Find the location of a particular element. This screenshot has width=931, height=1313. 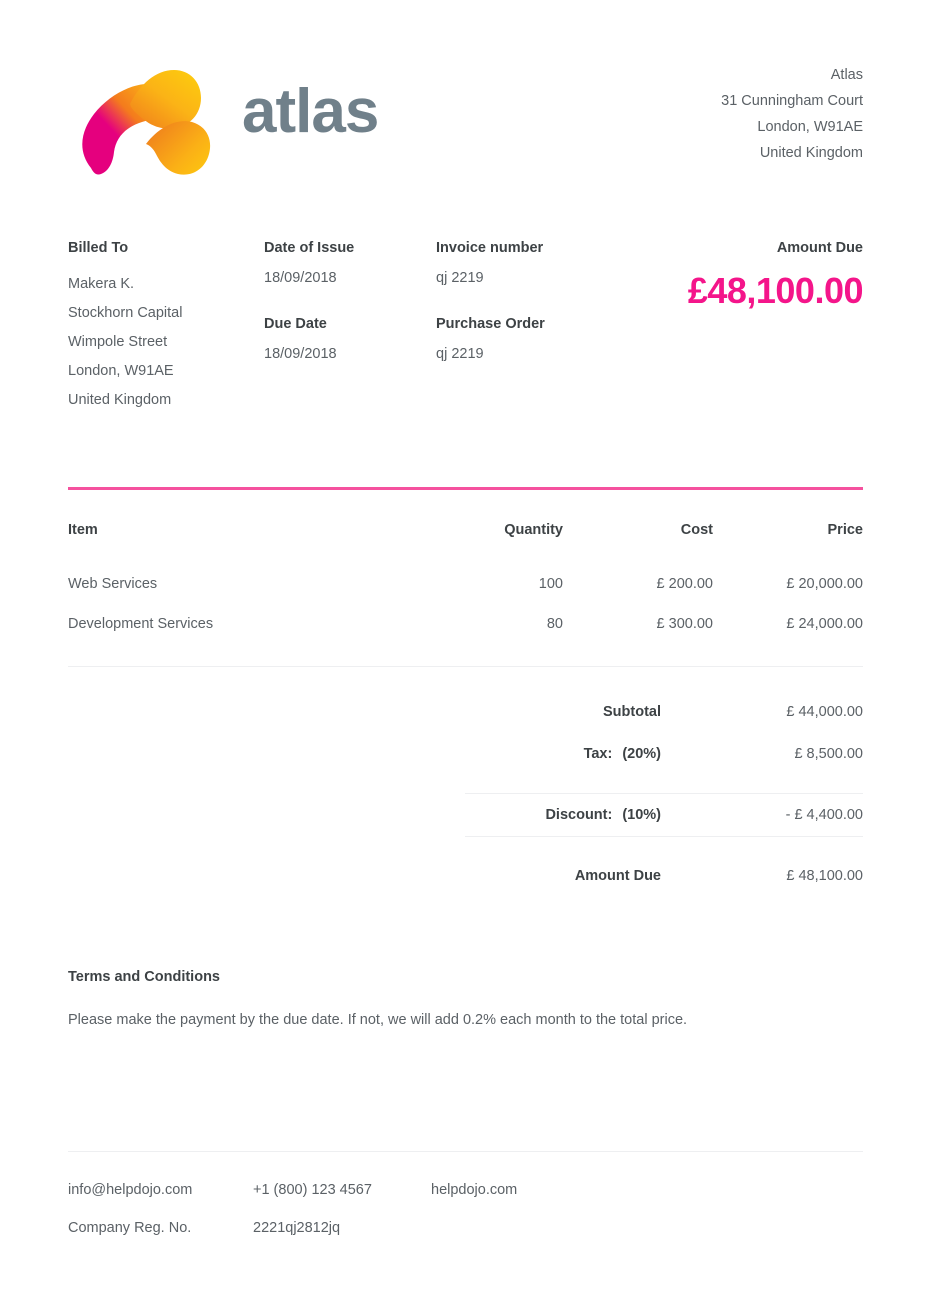

billed-to-street: Wimpole Street is located at coordinates (118, 342).